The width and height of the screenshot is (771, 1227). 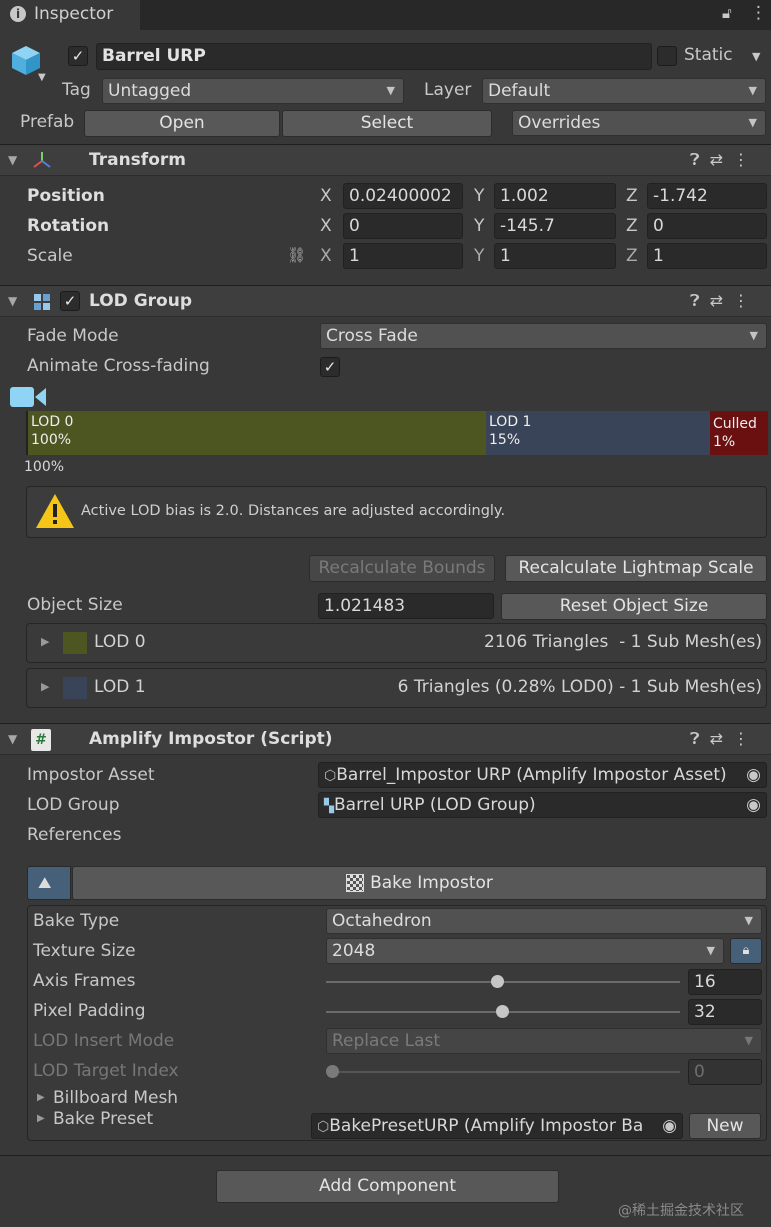 What do you see at coordinates (725, 1072) in the screenshot?
I see `lod-target-field: 0` at bounding box center [725, 1072].